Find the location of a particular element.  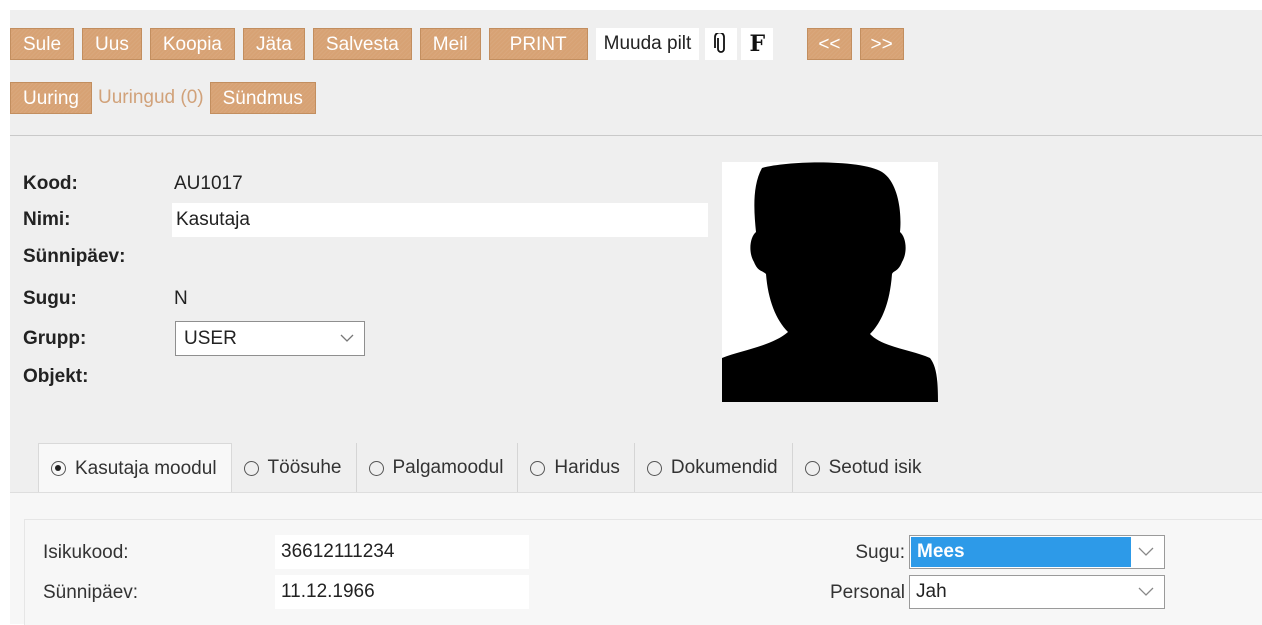

previous-record-button: << is located at coordinates (829, 44).